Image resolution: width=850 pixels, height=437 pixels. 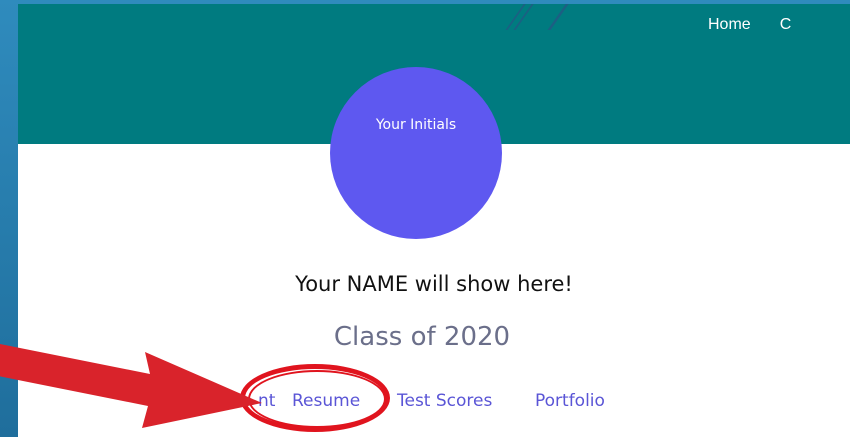 What do you see at coordinates (786, 25) in the screenshot?
I see `nav-link-truncated: C` at bounding box center [786, 25].